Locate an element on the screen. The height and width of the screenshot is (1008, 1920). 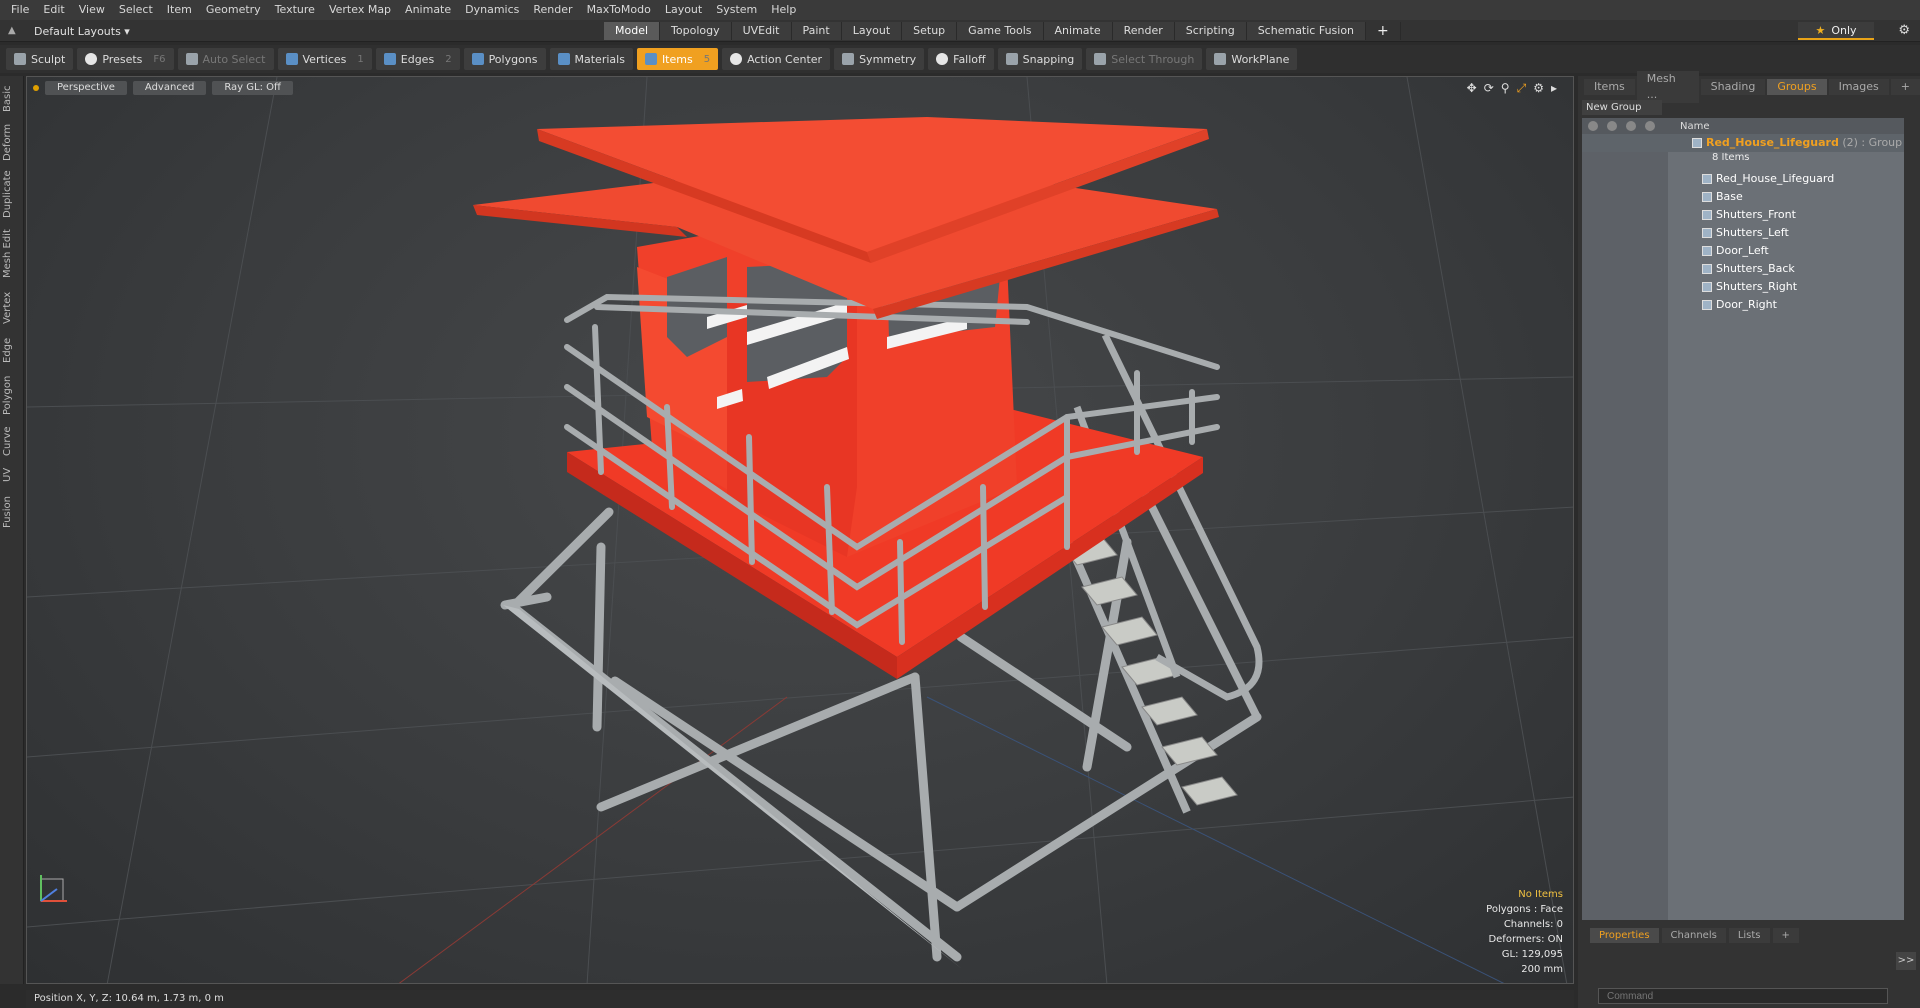
maximize-icon: ⤢ is located at coordinates (1522, 88).